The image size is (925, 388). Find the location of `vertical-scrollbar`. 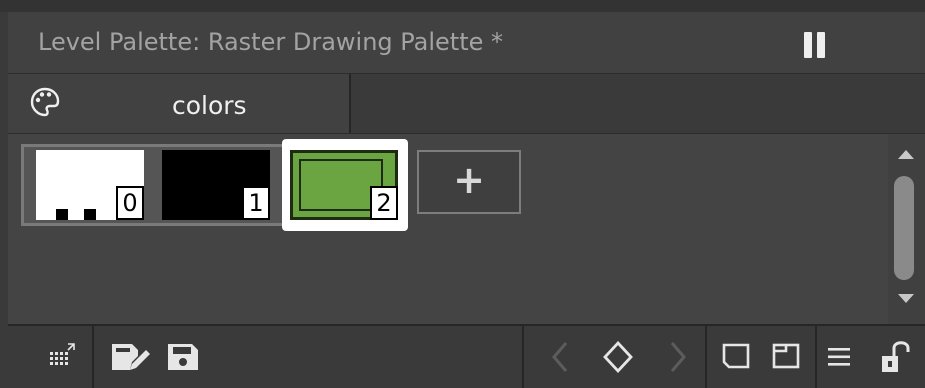

vertical-scrollbar is located at coordinates (906, 229).